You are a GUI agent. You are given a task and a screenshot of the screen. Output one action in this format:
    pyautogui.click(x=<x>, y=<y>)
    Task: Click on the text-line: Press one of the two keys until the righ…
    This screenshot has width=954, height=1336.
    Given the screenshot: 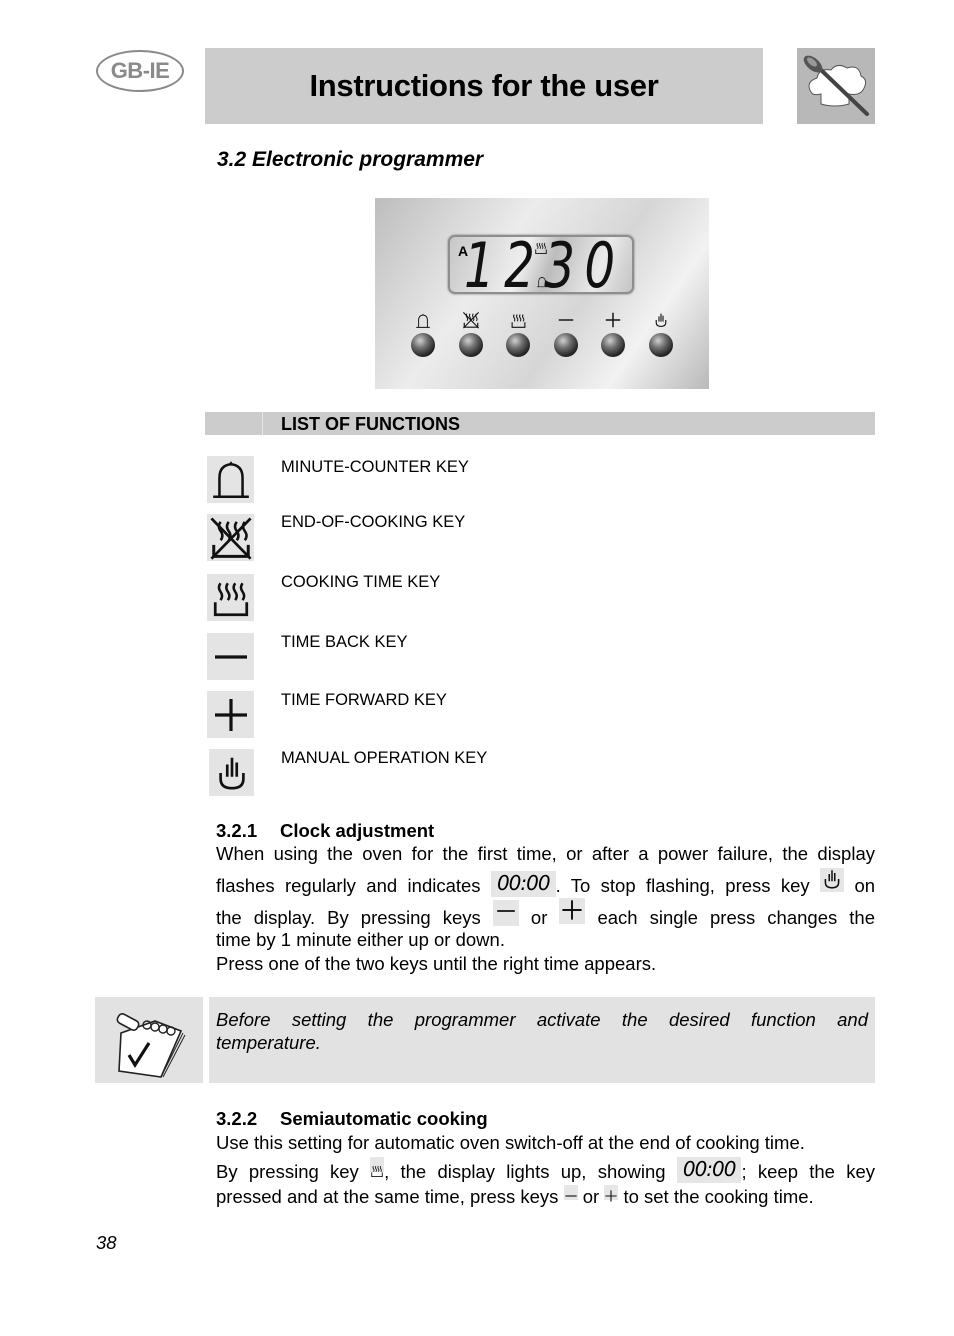 What is the action you would take?
    pyautogui.click(x=436, y=963)
    